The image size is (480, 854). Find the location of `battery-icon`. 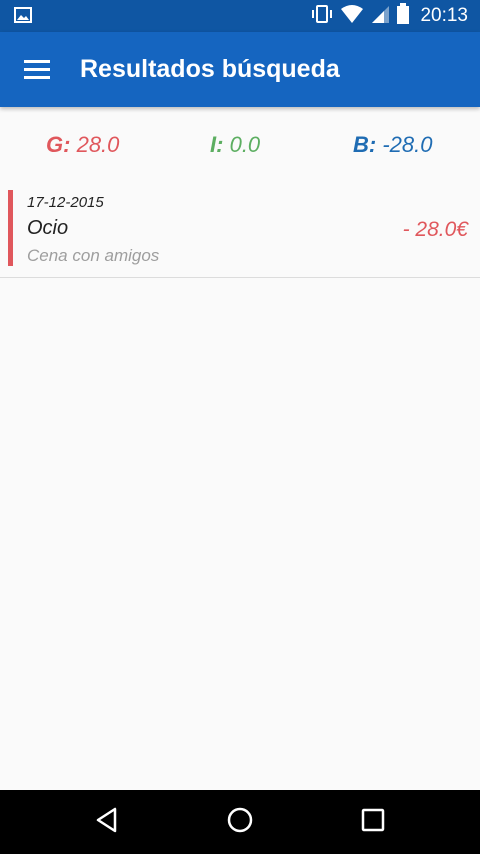

battery-icon is located at coordinates (403, 16).